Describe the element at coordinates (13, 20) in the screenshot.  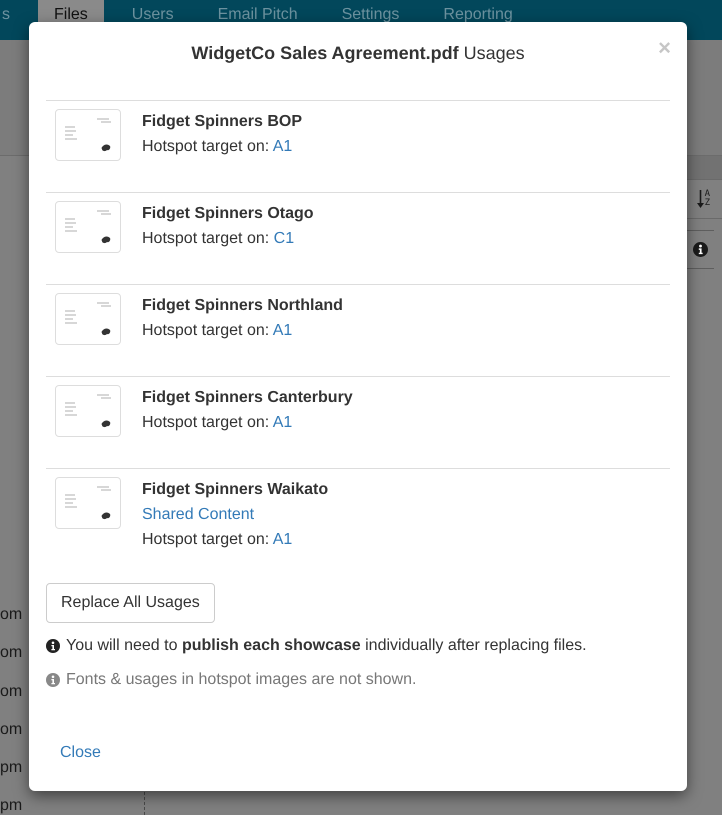
I see `nav-tab: s` at that location.